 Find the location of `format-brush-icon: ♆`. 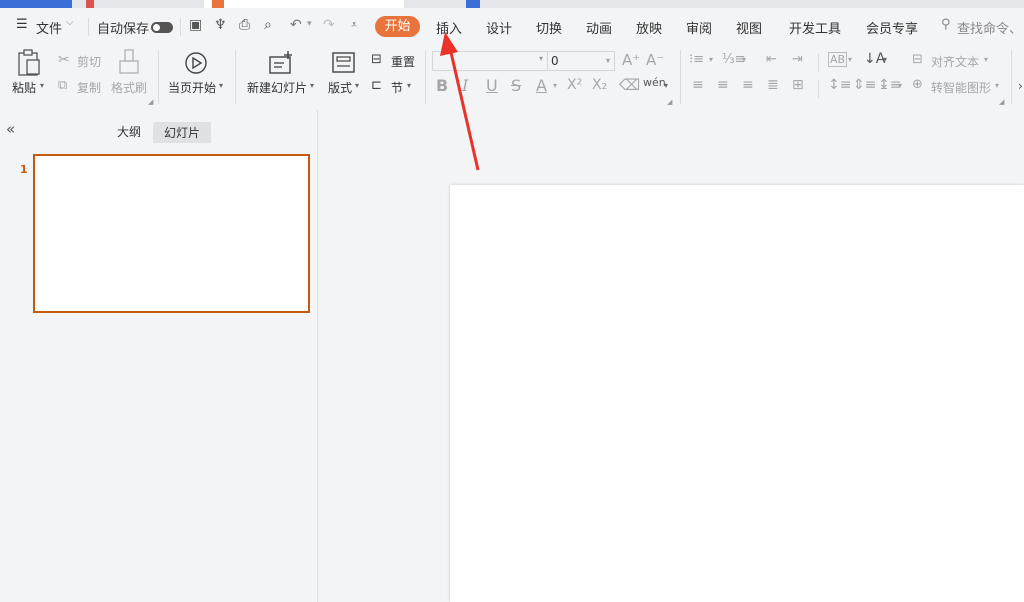

format-brush-icon: ♆ is located at coordinates (220, 25).